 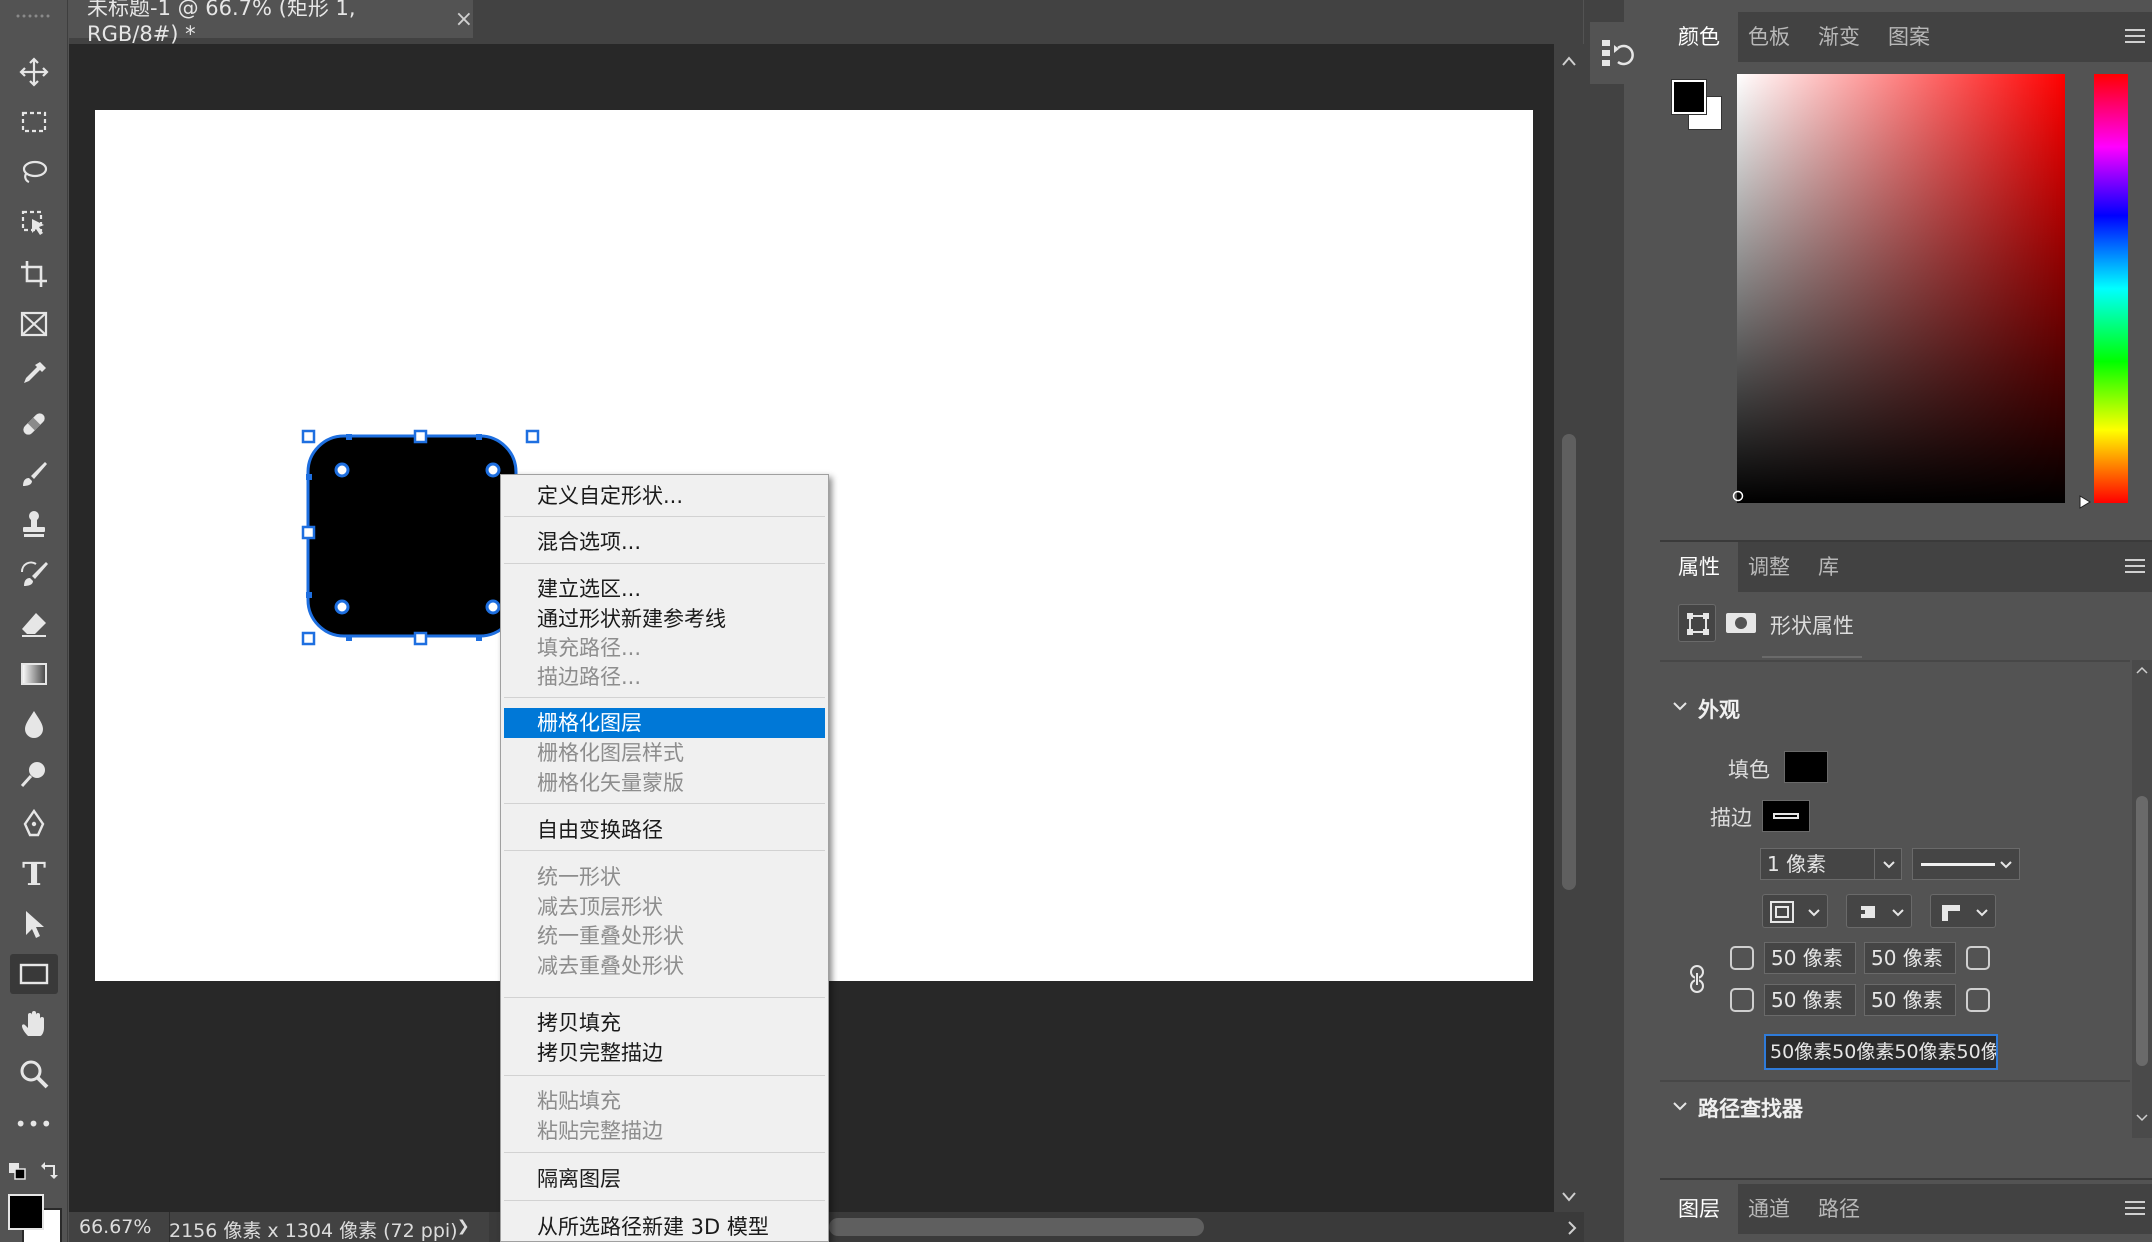 What do you see at coordinates (664, 936) in the screenshot?
I see `menu-item-unite-at-overlap: 统一重叠处形状` at bounding box center [664, 936].